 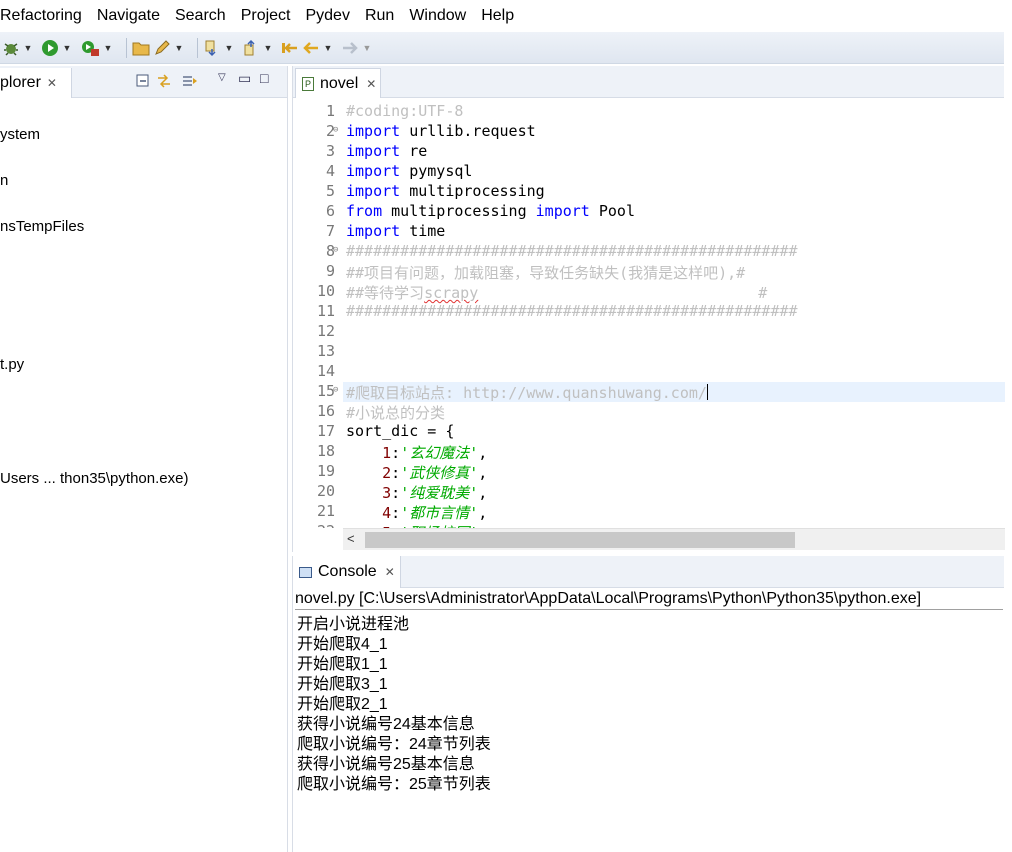 I want to click on menu-pydev: Pydev, so click(x=327, y=16).